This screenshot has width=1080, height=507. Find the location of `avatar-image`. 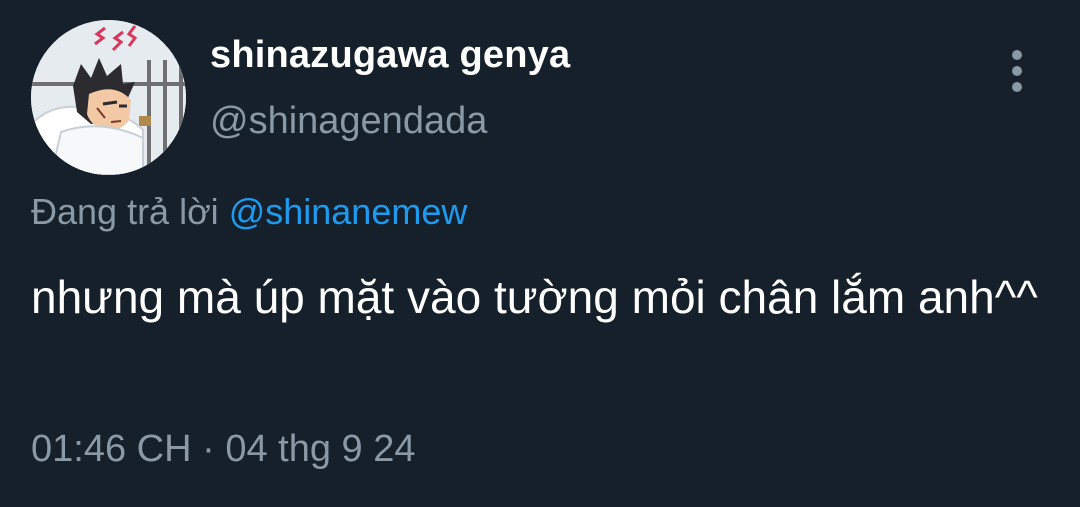

avatar-image is located at coordinates (108, 97).